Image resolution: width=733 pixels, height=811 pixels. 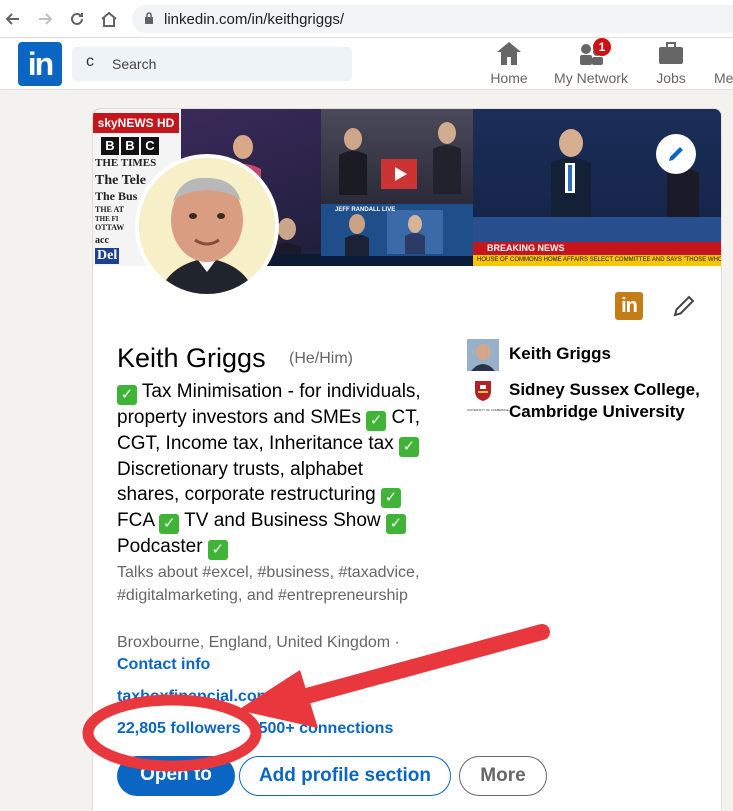 I want to click on tile-caption: JEFF RANDALL LIVE, so click(x=365, y=210).